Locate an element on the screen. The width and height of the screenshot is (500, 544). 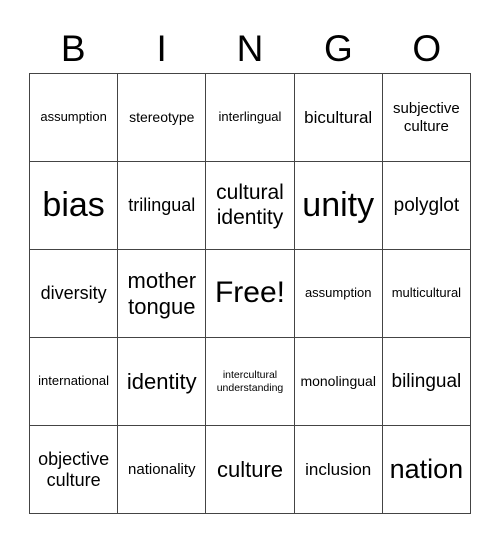
bingo-cell: trilingual is located at coordinates (162, 206).